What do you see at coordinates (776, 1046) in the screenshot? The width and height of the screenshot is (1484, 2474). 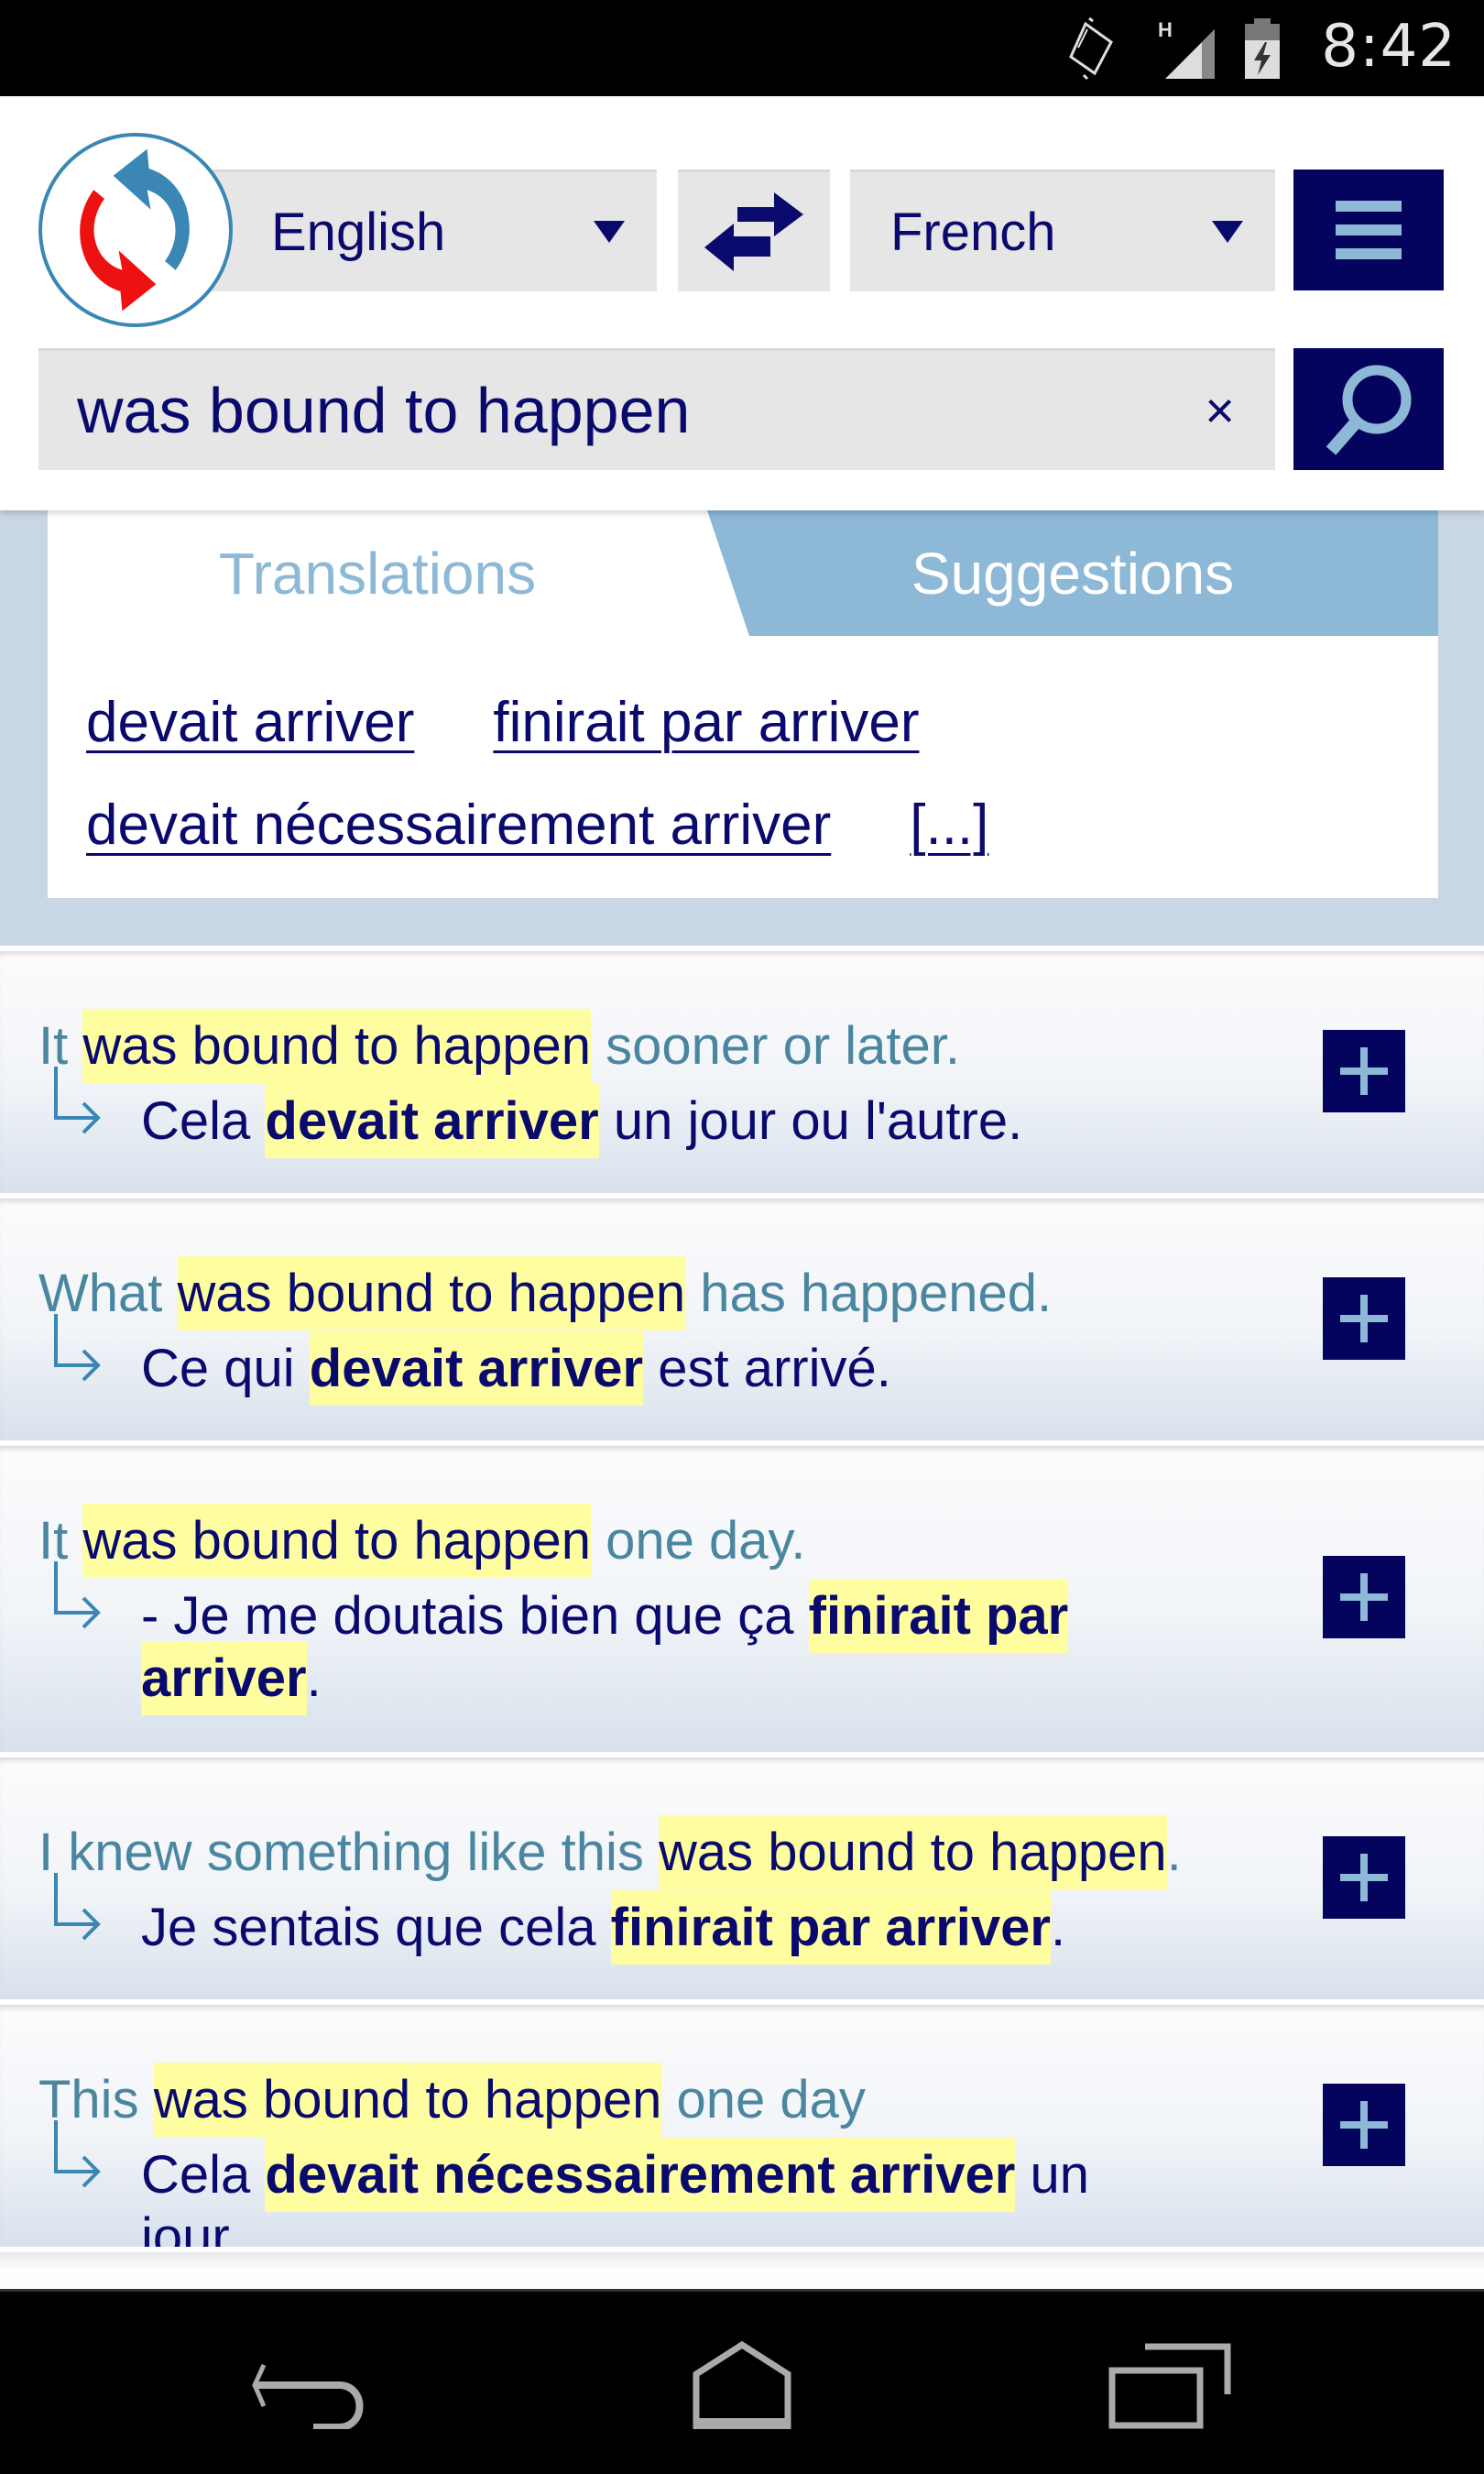 I see `source-text: sooner or later.` at bounding box center [776, 1046].